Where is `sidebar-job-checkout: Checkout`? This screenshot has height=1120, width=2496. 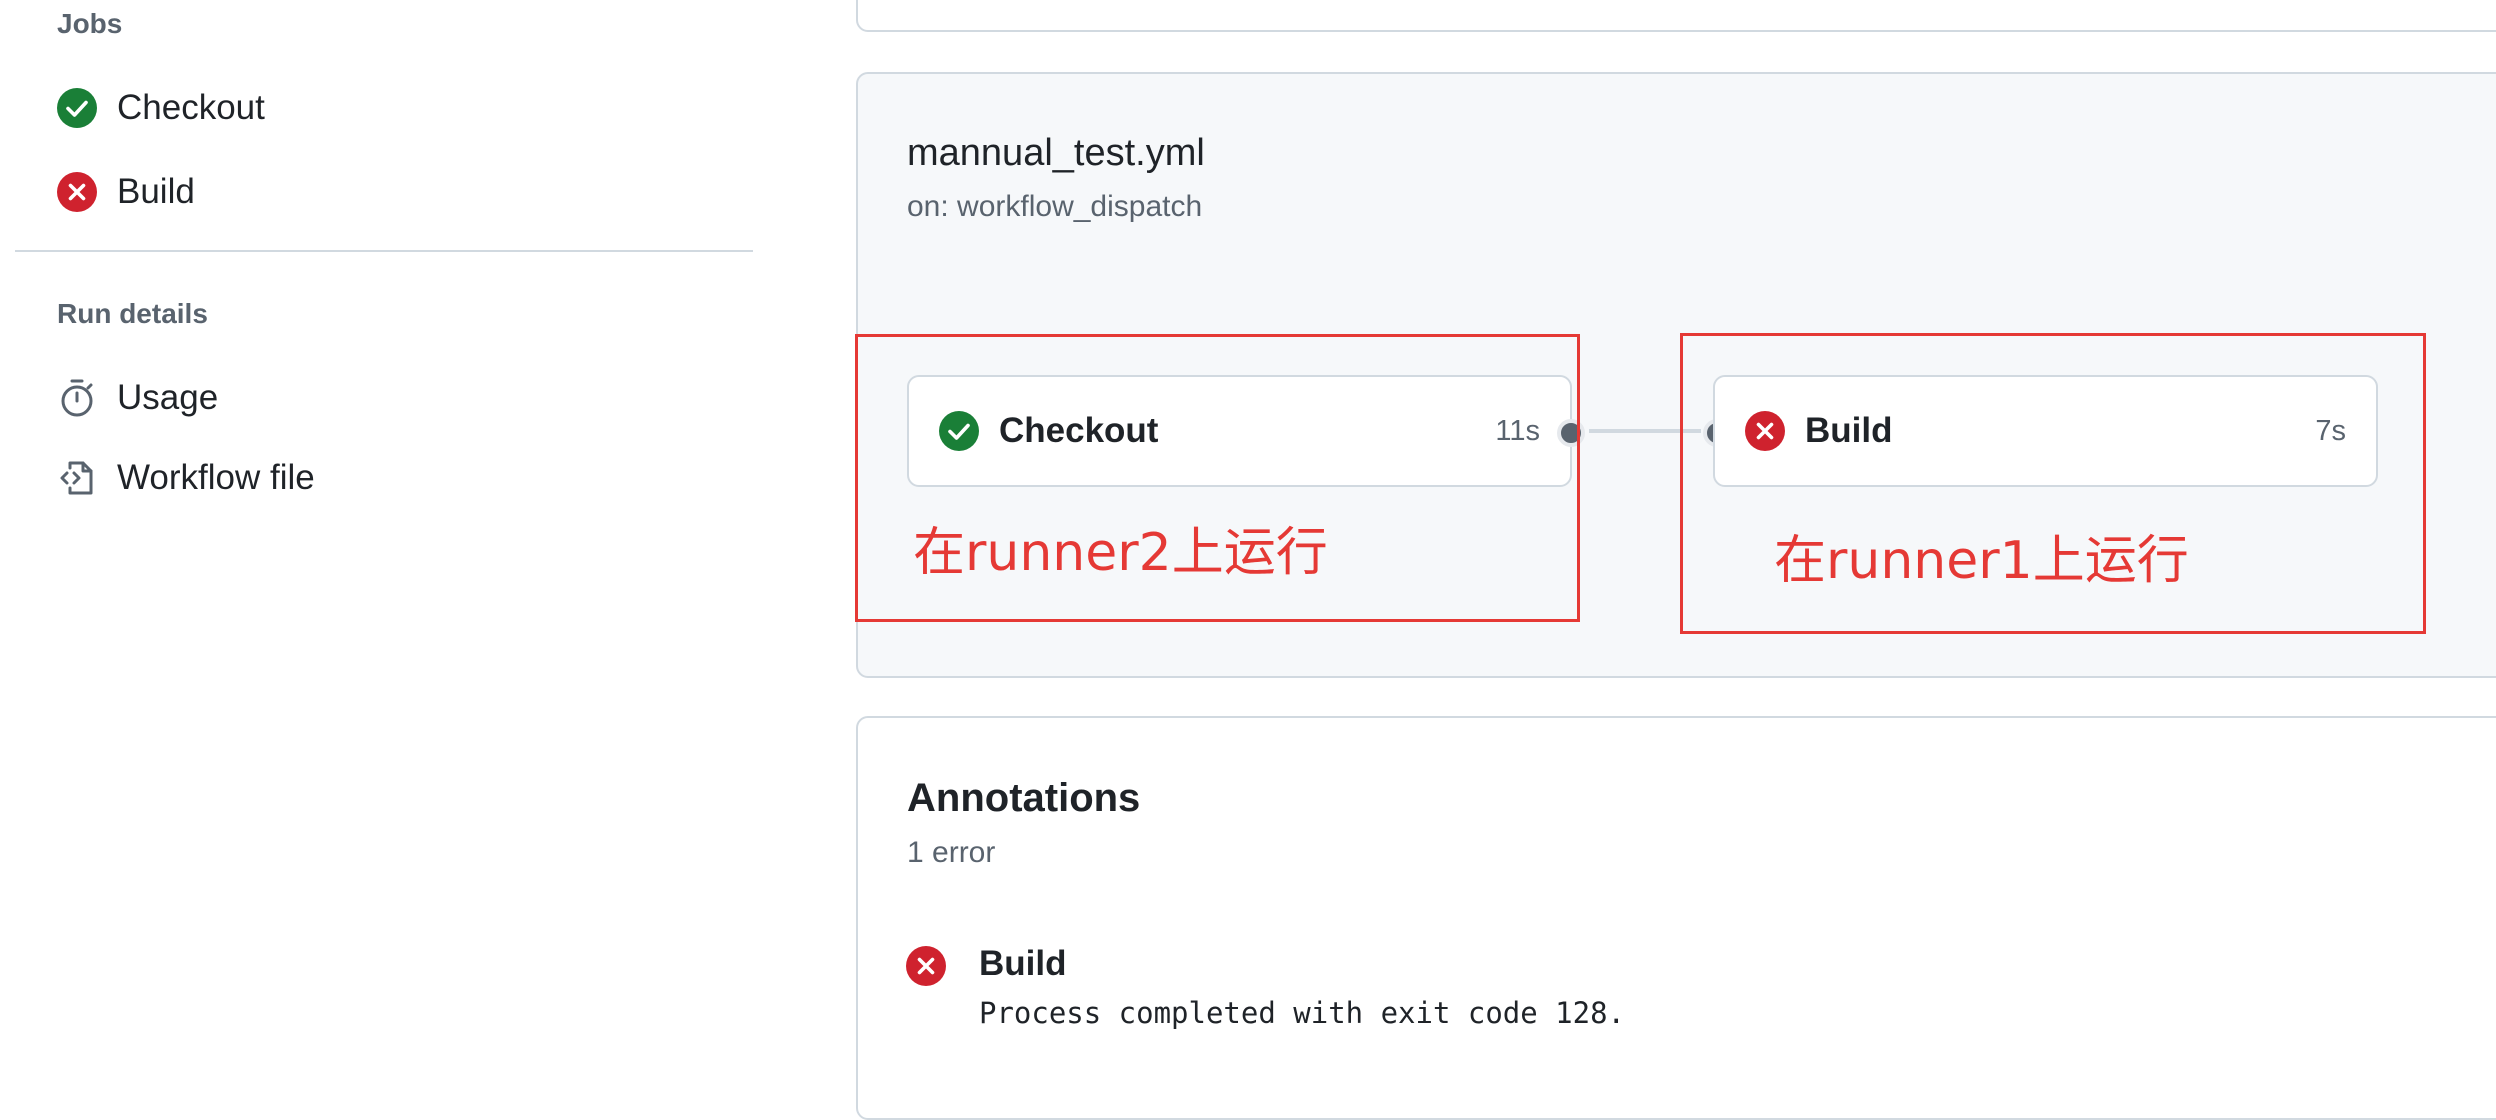 sidebar-job-checkout: Checkout is located at coordinates (161, 108).